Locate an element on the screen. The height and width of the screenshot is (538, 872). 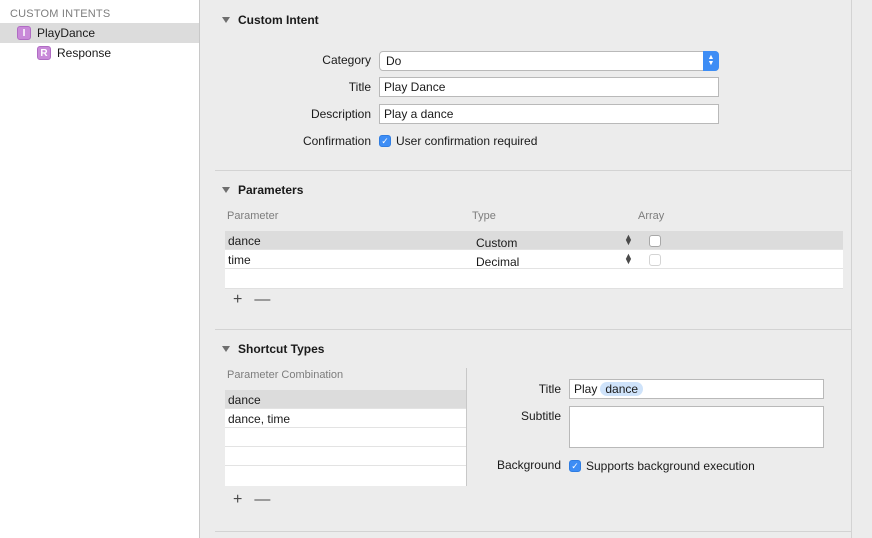
column-separator is located at coordinates (466, 427).